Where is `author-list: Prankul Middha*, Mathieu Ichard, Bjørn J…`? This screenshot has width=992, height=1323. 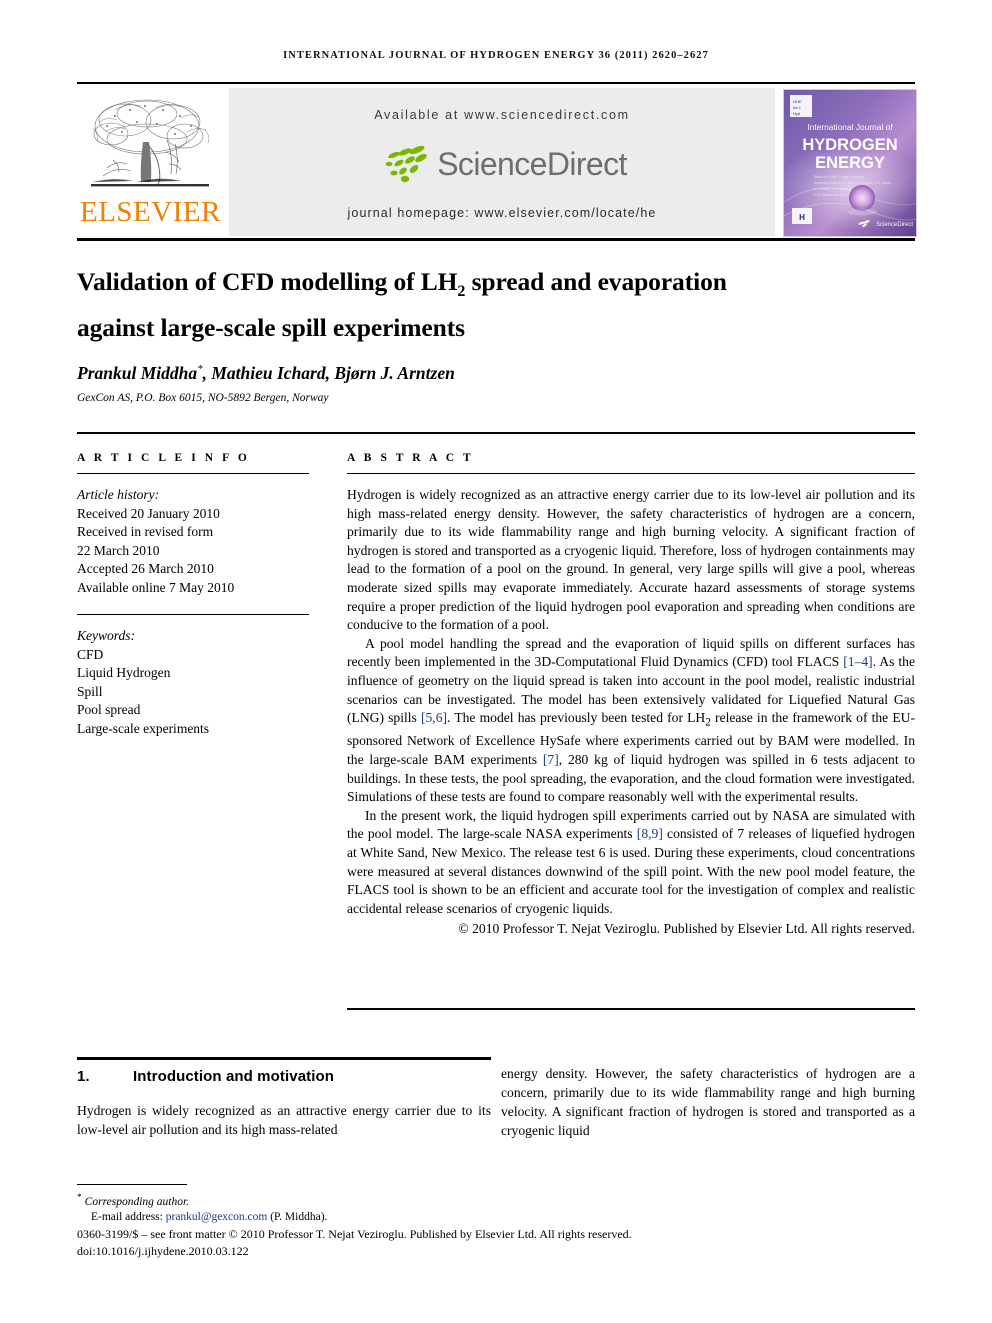
author-list: Prankul Middha*, Mathieu Ichard, Bjørn J… is located at coordinates (492, 373).